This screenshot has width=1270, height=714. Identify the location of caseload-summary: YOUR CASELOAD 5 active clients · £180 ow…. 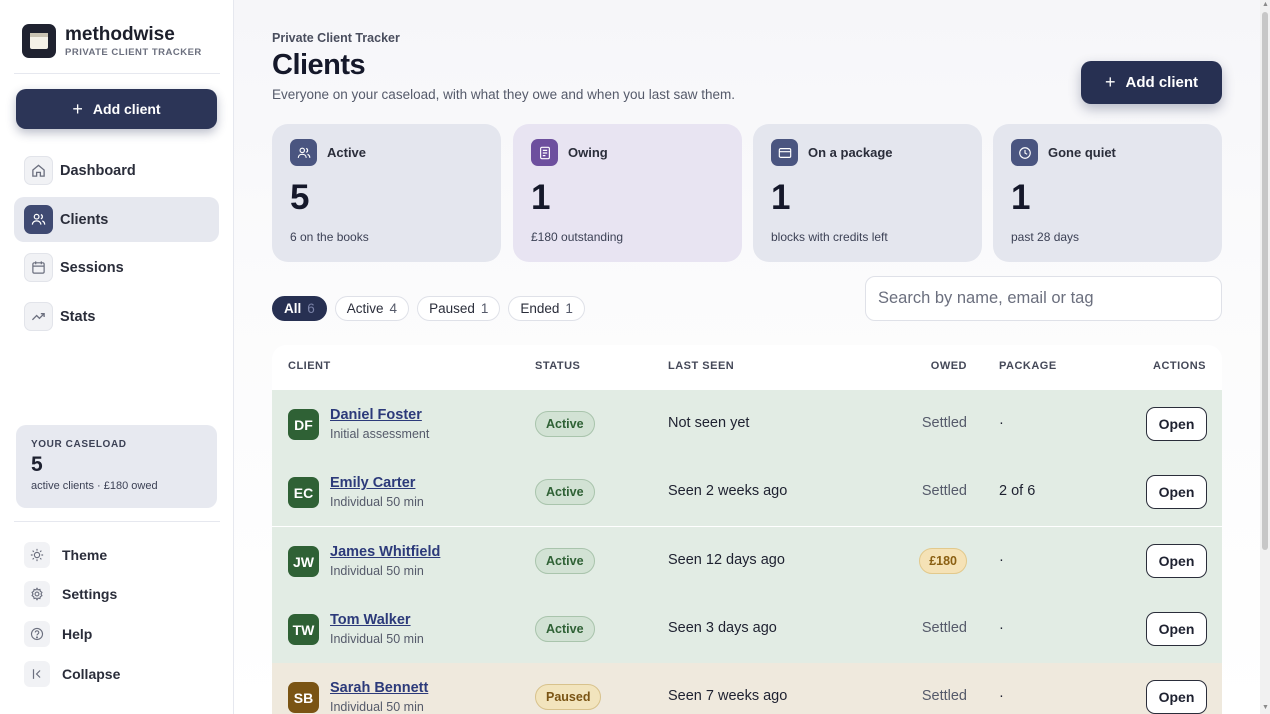
(116, 466).